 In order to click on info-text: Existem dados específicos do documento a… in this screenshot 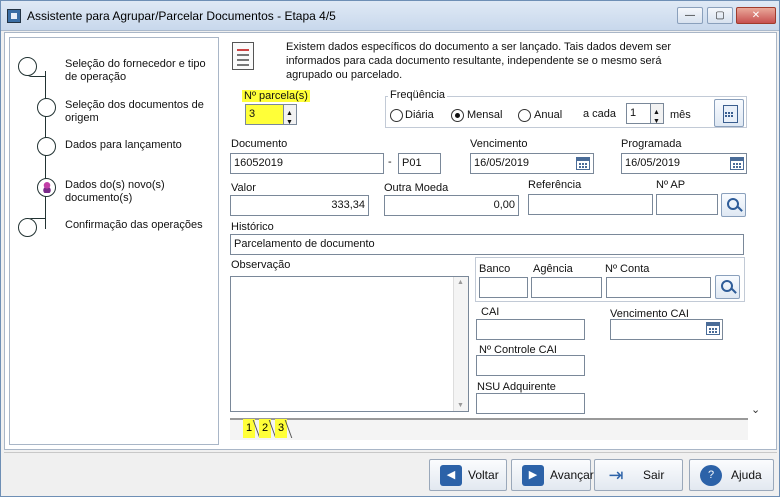, I will do `click(479, 61)`.